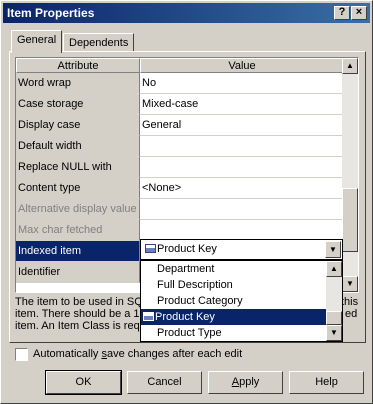  What do you see at coordinates (241, 249) in the screenshot?
I see `indexed-item-combobox: Product Key ▼` at bounding box center [241, 249].